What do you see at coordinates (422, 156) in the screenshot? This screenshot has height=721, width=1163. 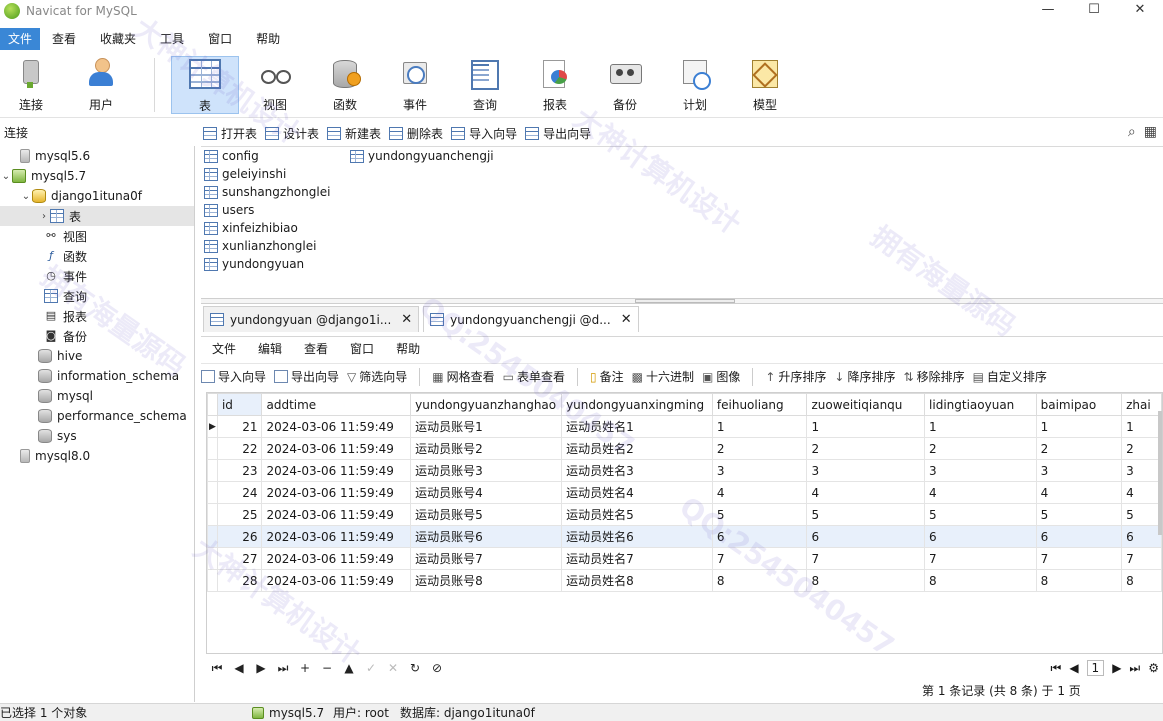 I see `table-item-yundongyuanchengji: yundongyuanchengji` at bounding box center [422, 156].